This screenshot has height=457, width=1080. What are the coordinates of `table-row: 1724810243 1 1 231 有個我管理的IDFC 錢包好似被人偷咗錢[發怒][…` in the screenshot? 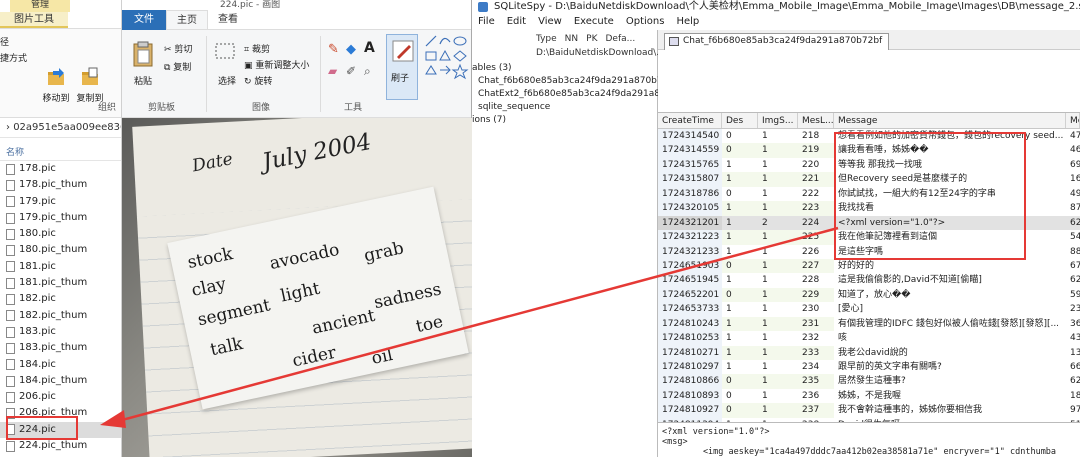 It's located at (869, 324).